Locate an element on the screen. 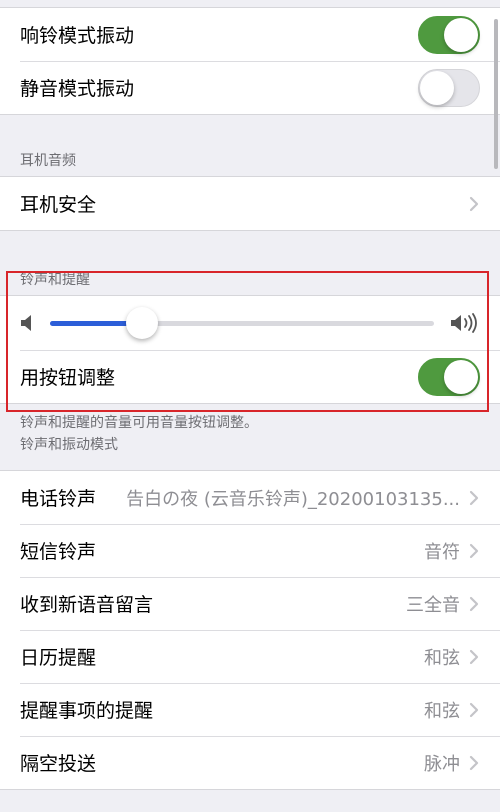  sound-pattern-label: 隔空投送 is located at coordinates (58, 764).